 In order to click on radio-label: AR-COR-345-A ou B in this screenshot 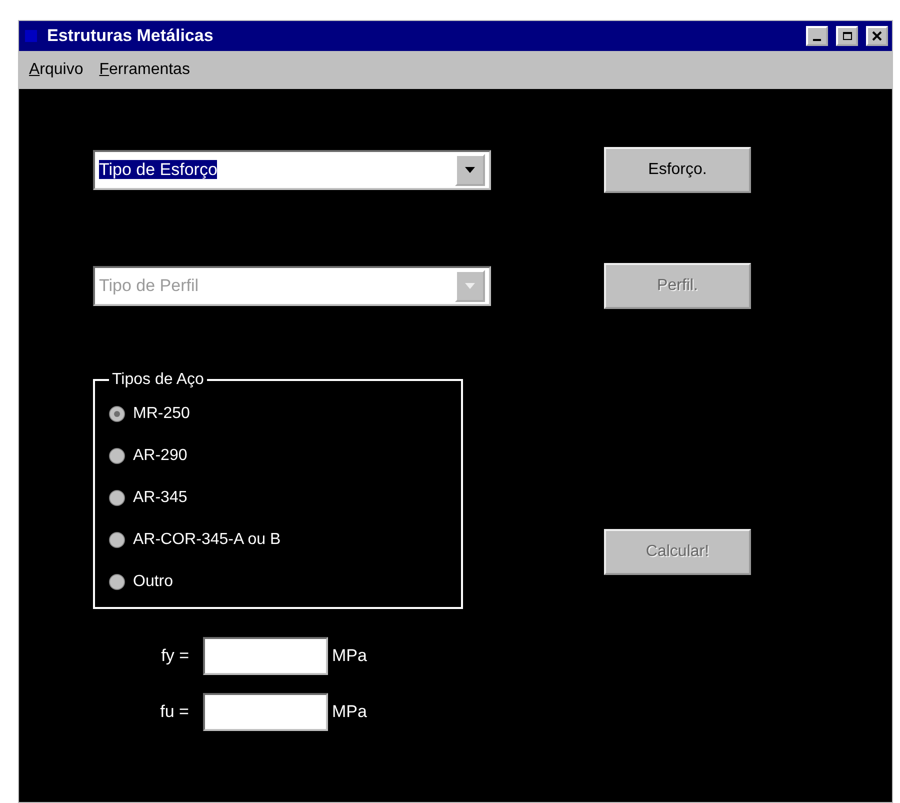, I will do `click(207, 540)`.